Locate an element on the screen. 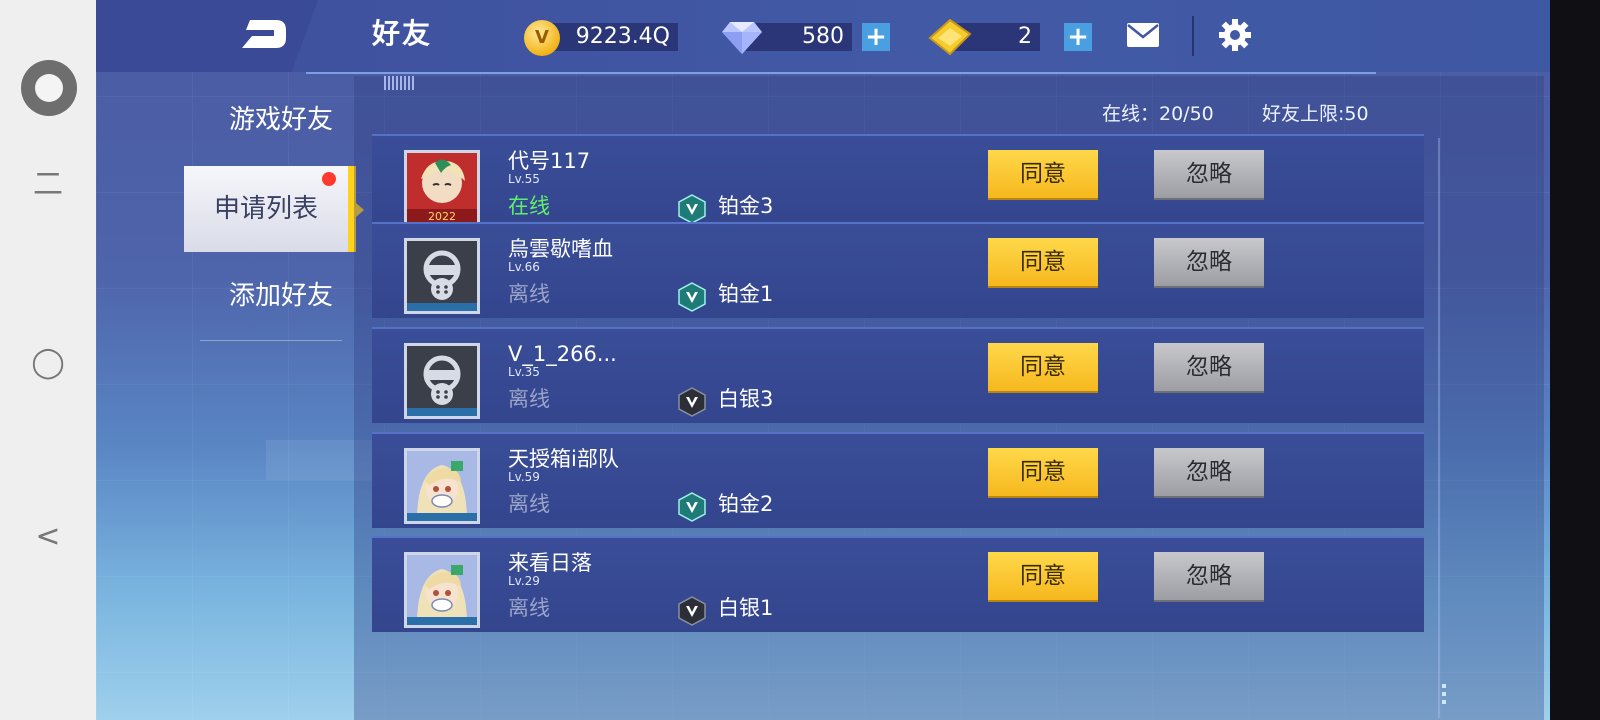 Image resolution: width=1600 pixels, height=720 pixels. recent-apps-icon: 二 is located at coordinates (48, 185).